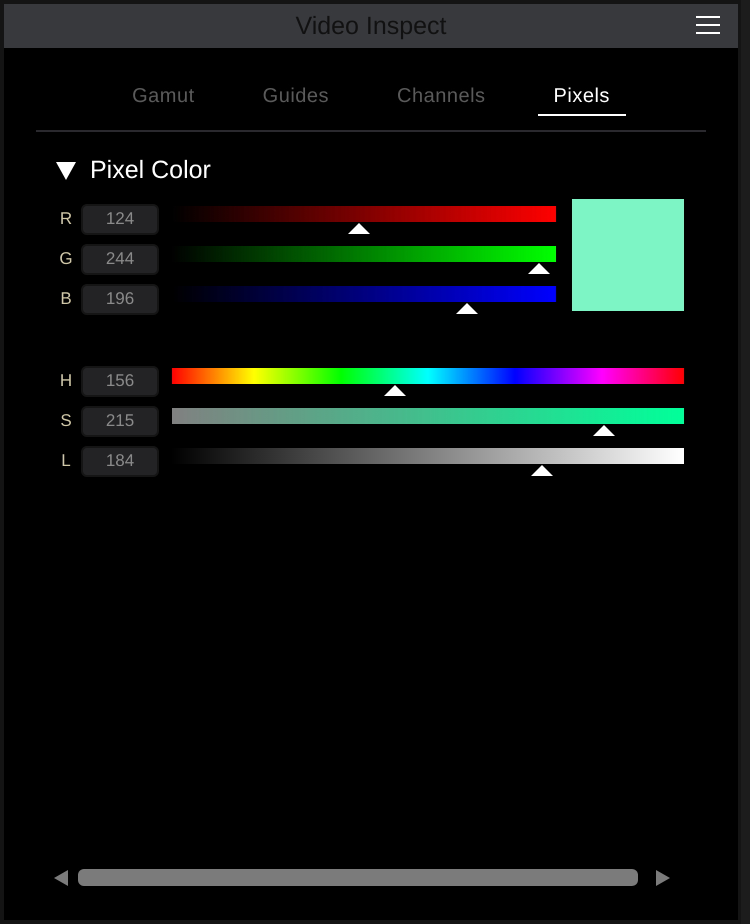 The image size is (750, 924). What do you see at coordinates (120, 259) in the screenshot?
I see `value-field: 244` at bounding box center [120, 259].